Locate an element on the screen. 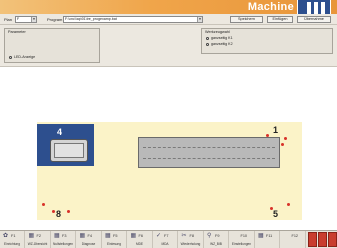  fkey-label: WZ-Übersicht is located at coordinates (37, 244).